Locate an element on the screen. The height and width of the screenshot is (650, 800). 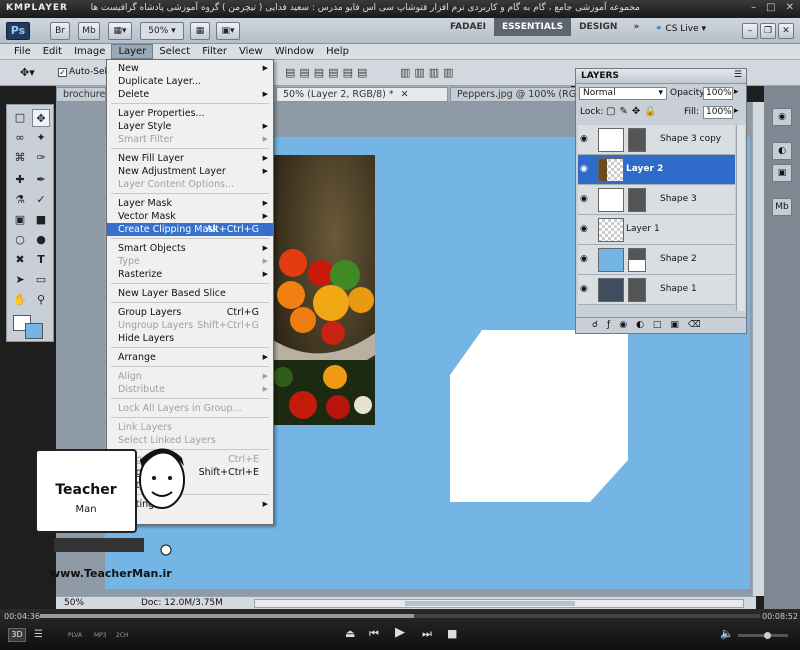
move-tool-icon: ✥ is located at coordinates (41, 118).